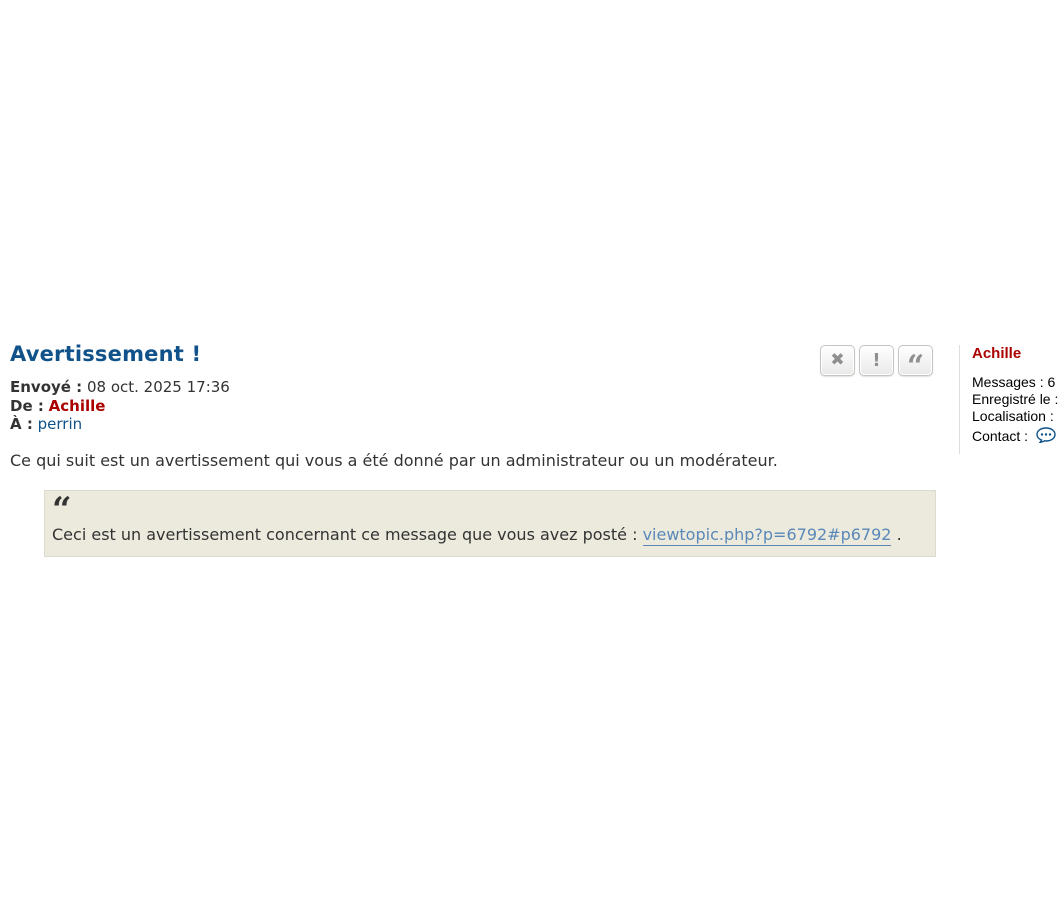  I want to click on profile-username: Achille, so click(996, 353).